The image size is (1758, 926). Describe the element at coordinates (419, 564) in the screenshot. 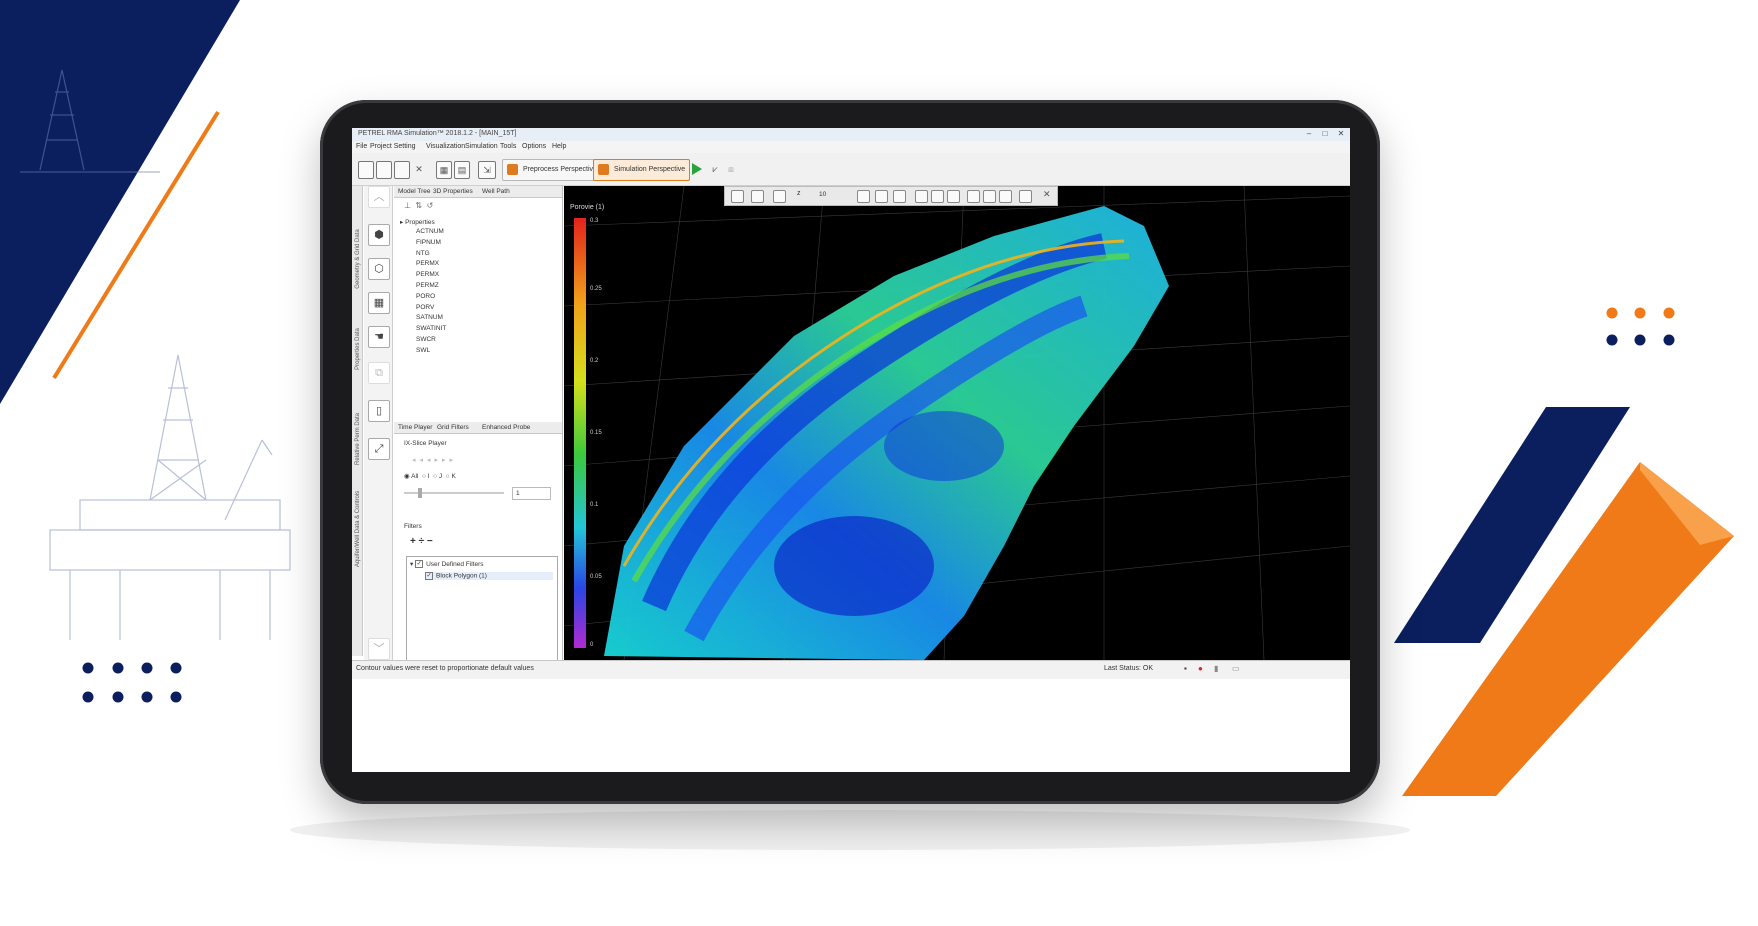

I see `filter-root-checkbox: ✓` at that location.